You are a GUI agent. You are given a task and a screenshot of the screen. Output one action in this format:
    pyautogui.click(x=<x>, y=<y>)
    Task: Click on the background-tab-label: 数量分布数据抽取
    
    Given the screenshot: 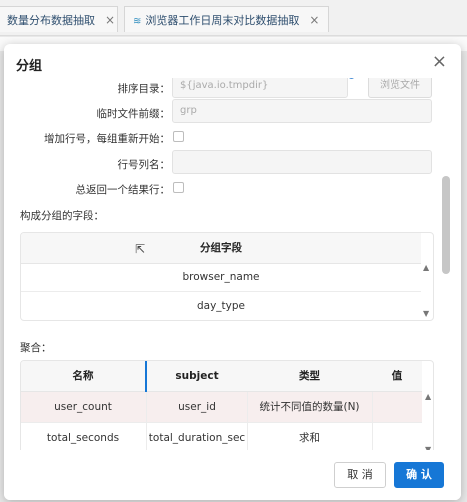 What is the action you would take?
    pyautogui.click(x=51, y=20)
    